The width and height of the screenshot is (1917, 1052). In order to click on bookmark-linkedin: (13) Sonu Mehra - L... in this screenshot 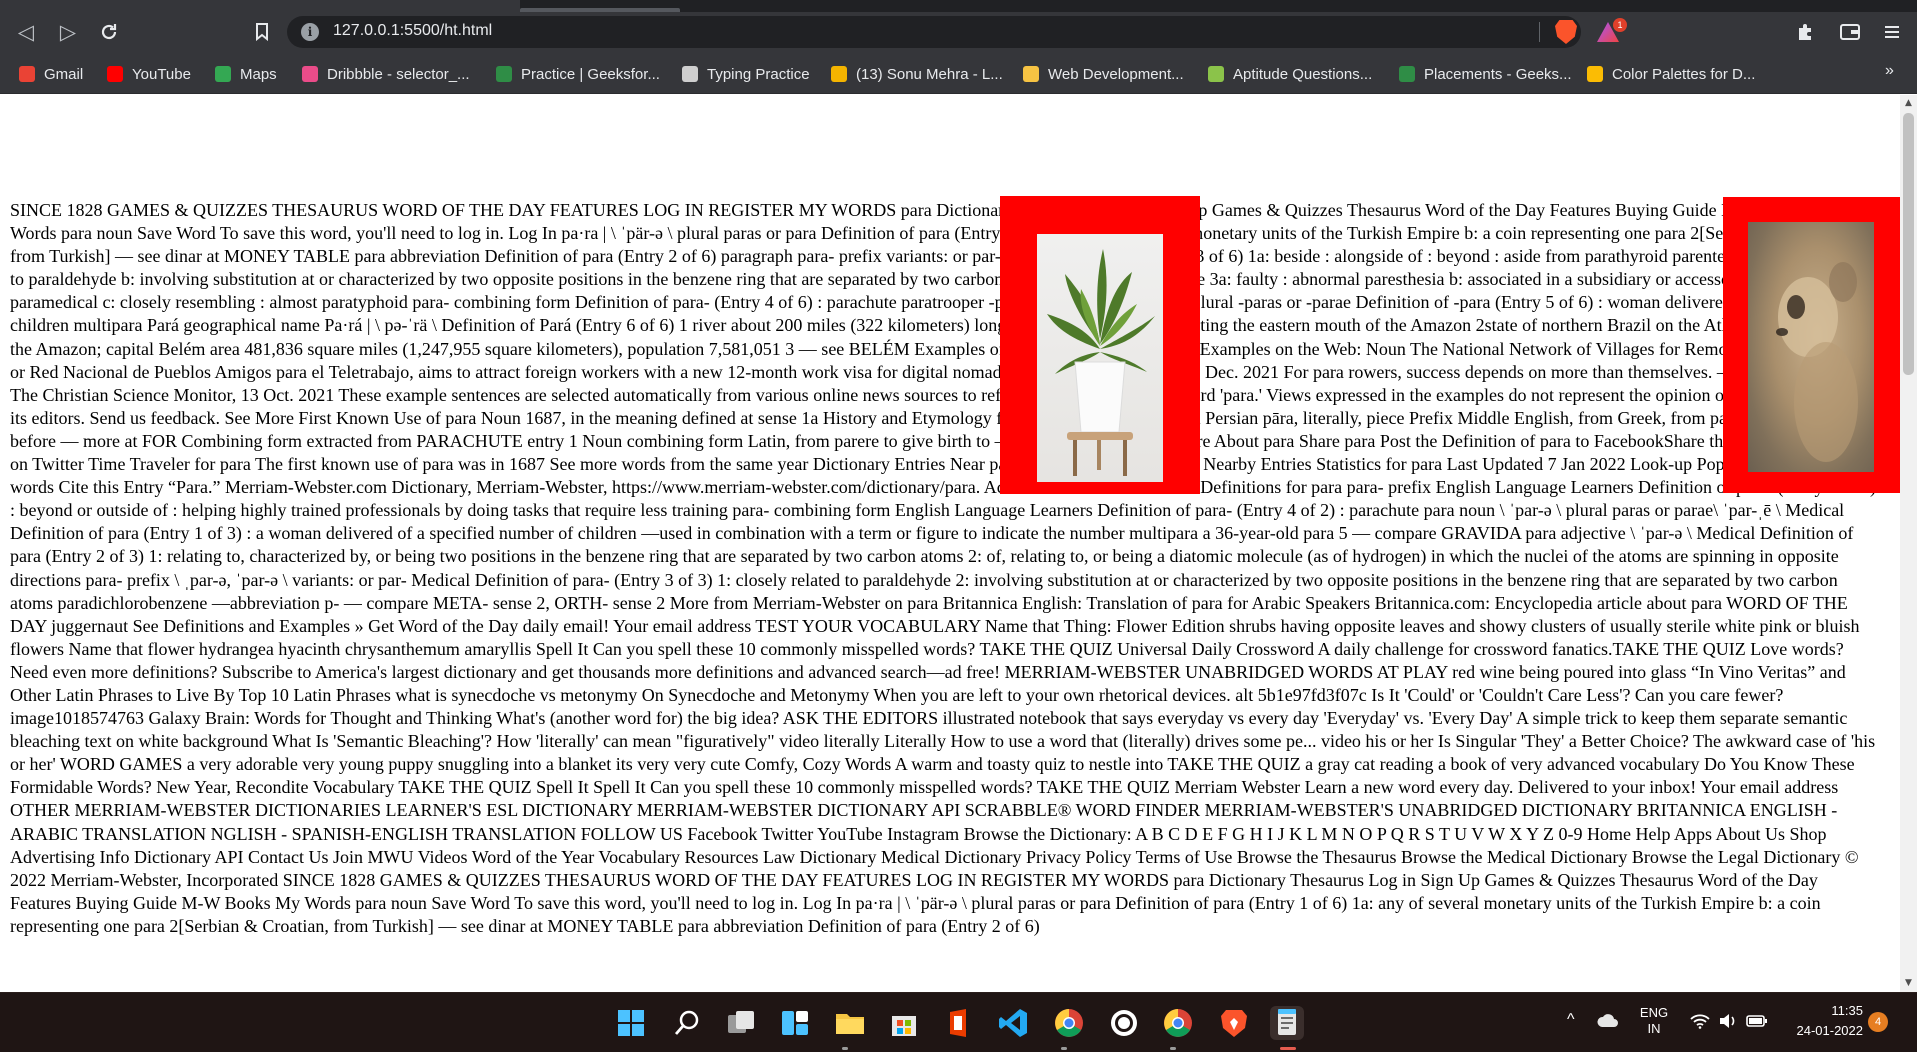, I will do `click(917, 74)`.